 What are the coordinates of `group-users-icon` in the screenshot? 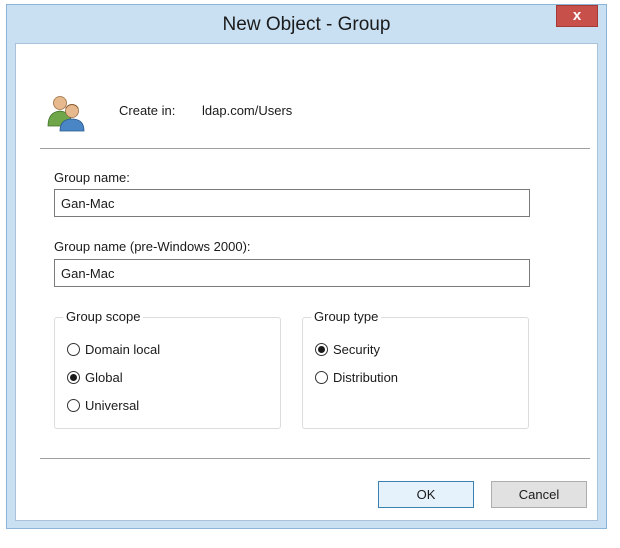 It's located at (66, 114).